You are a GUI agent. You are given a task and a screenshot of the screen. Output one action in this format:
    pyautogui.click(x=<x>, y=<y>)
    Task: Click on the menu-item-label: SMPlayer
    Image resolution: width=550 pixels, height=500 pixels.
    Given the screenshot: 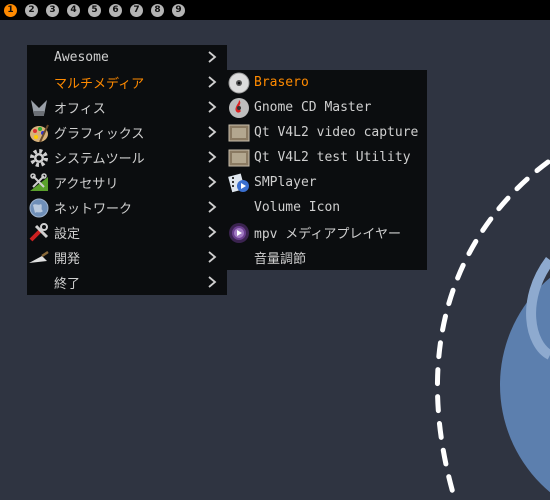 What is the action you would take?
    pyautogui.click(x=285, y=182)
    